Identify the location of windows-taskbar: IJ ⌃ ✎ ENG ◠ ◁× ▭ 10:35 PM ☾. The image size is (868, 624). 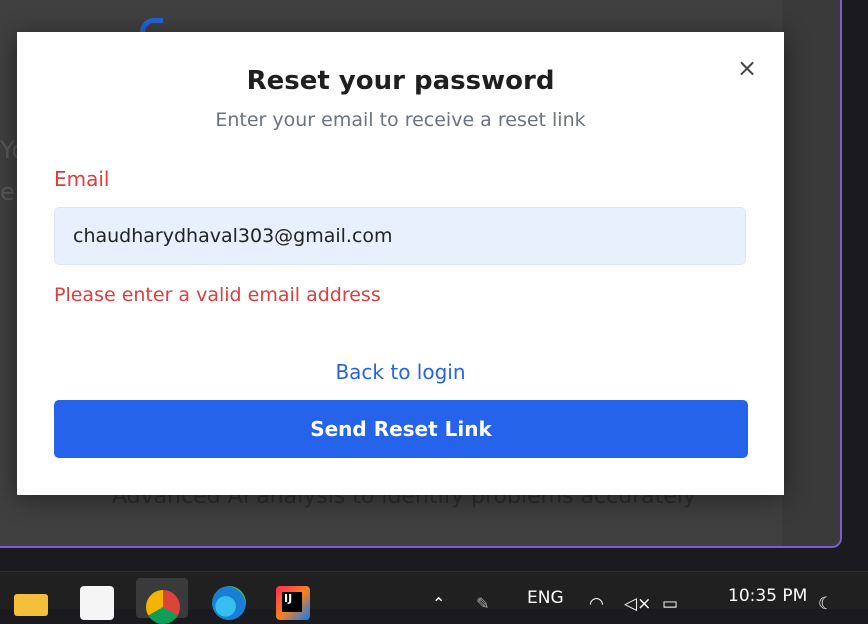
(434, 597).